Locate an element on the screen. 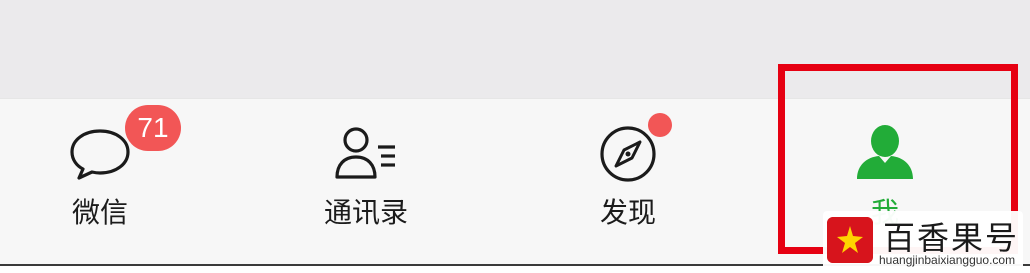  unread-count-badge: 71 is located at coordinates (153, 128).